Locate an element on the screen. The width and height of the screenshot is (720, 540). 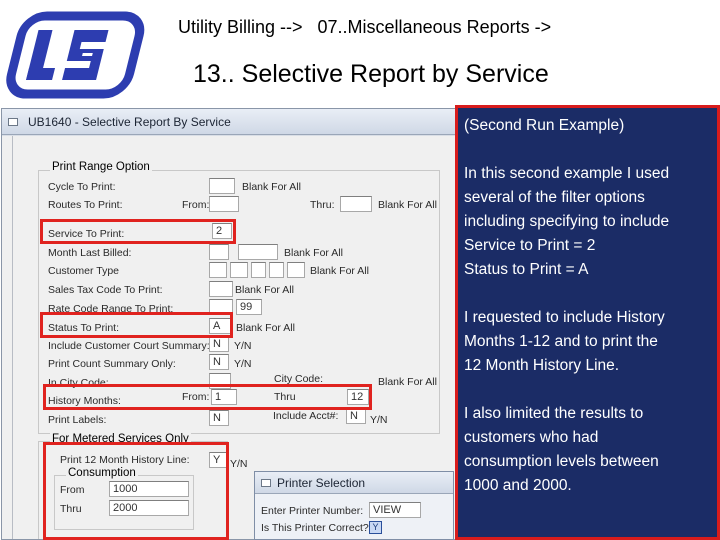
history-line-yn: Y/N is located at coordinates (239, 464).